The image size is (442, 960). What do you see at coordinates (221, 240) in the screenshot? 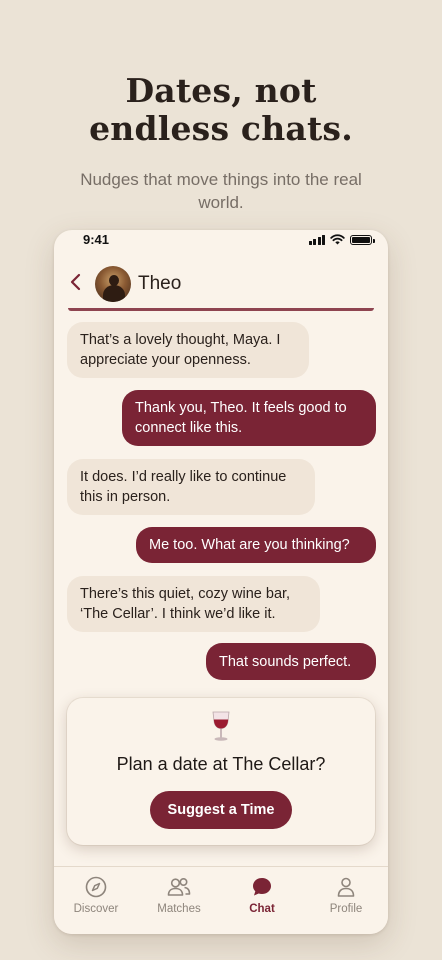
I see `status-bar: 9:41` at bounding box center [221, 240].